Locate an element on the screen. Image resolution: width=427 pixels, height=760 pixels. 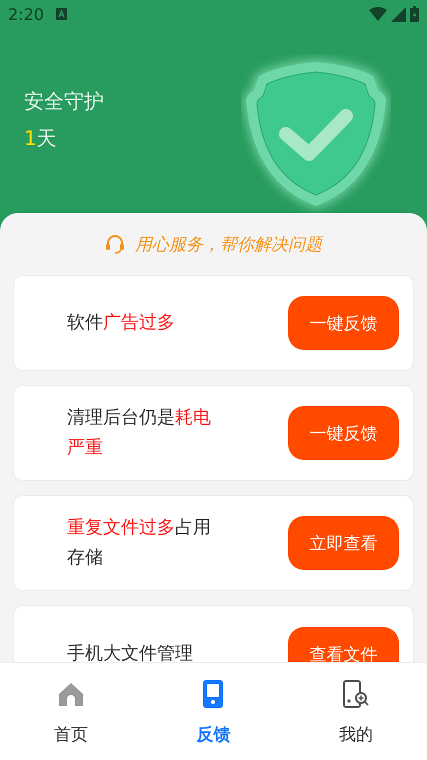
status-time: 2:20 is located at coordinates (26, 14).